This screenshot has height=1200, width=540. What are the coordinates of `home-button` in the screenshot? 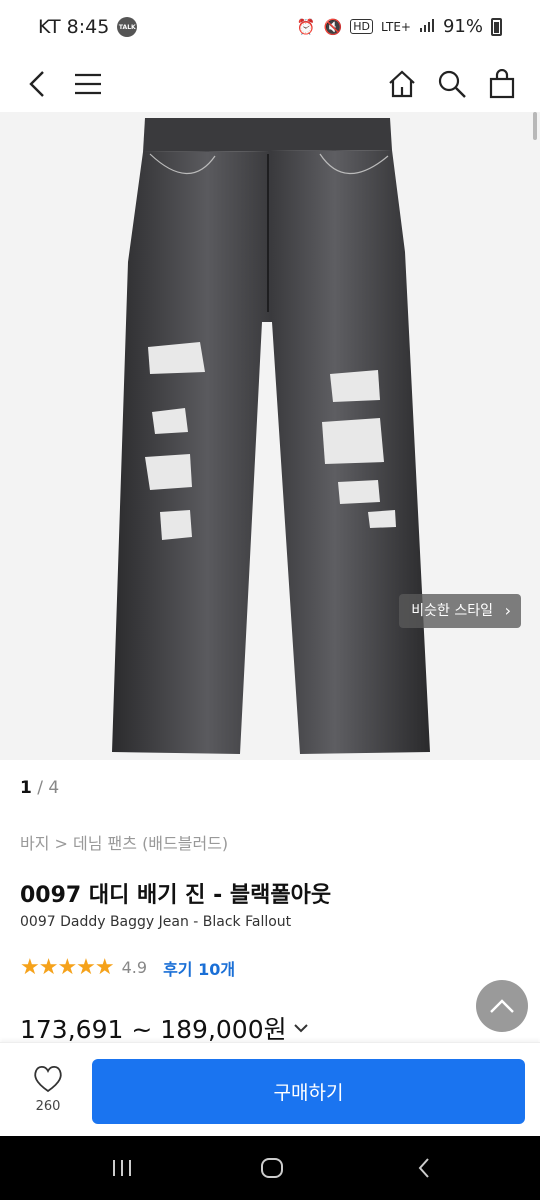 It's located at (402, 84).